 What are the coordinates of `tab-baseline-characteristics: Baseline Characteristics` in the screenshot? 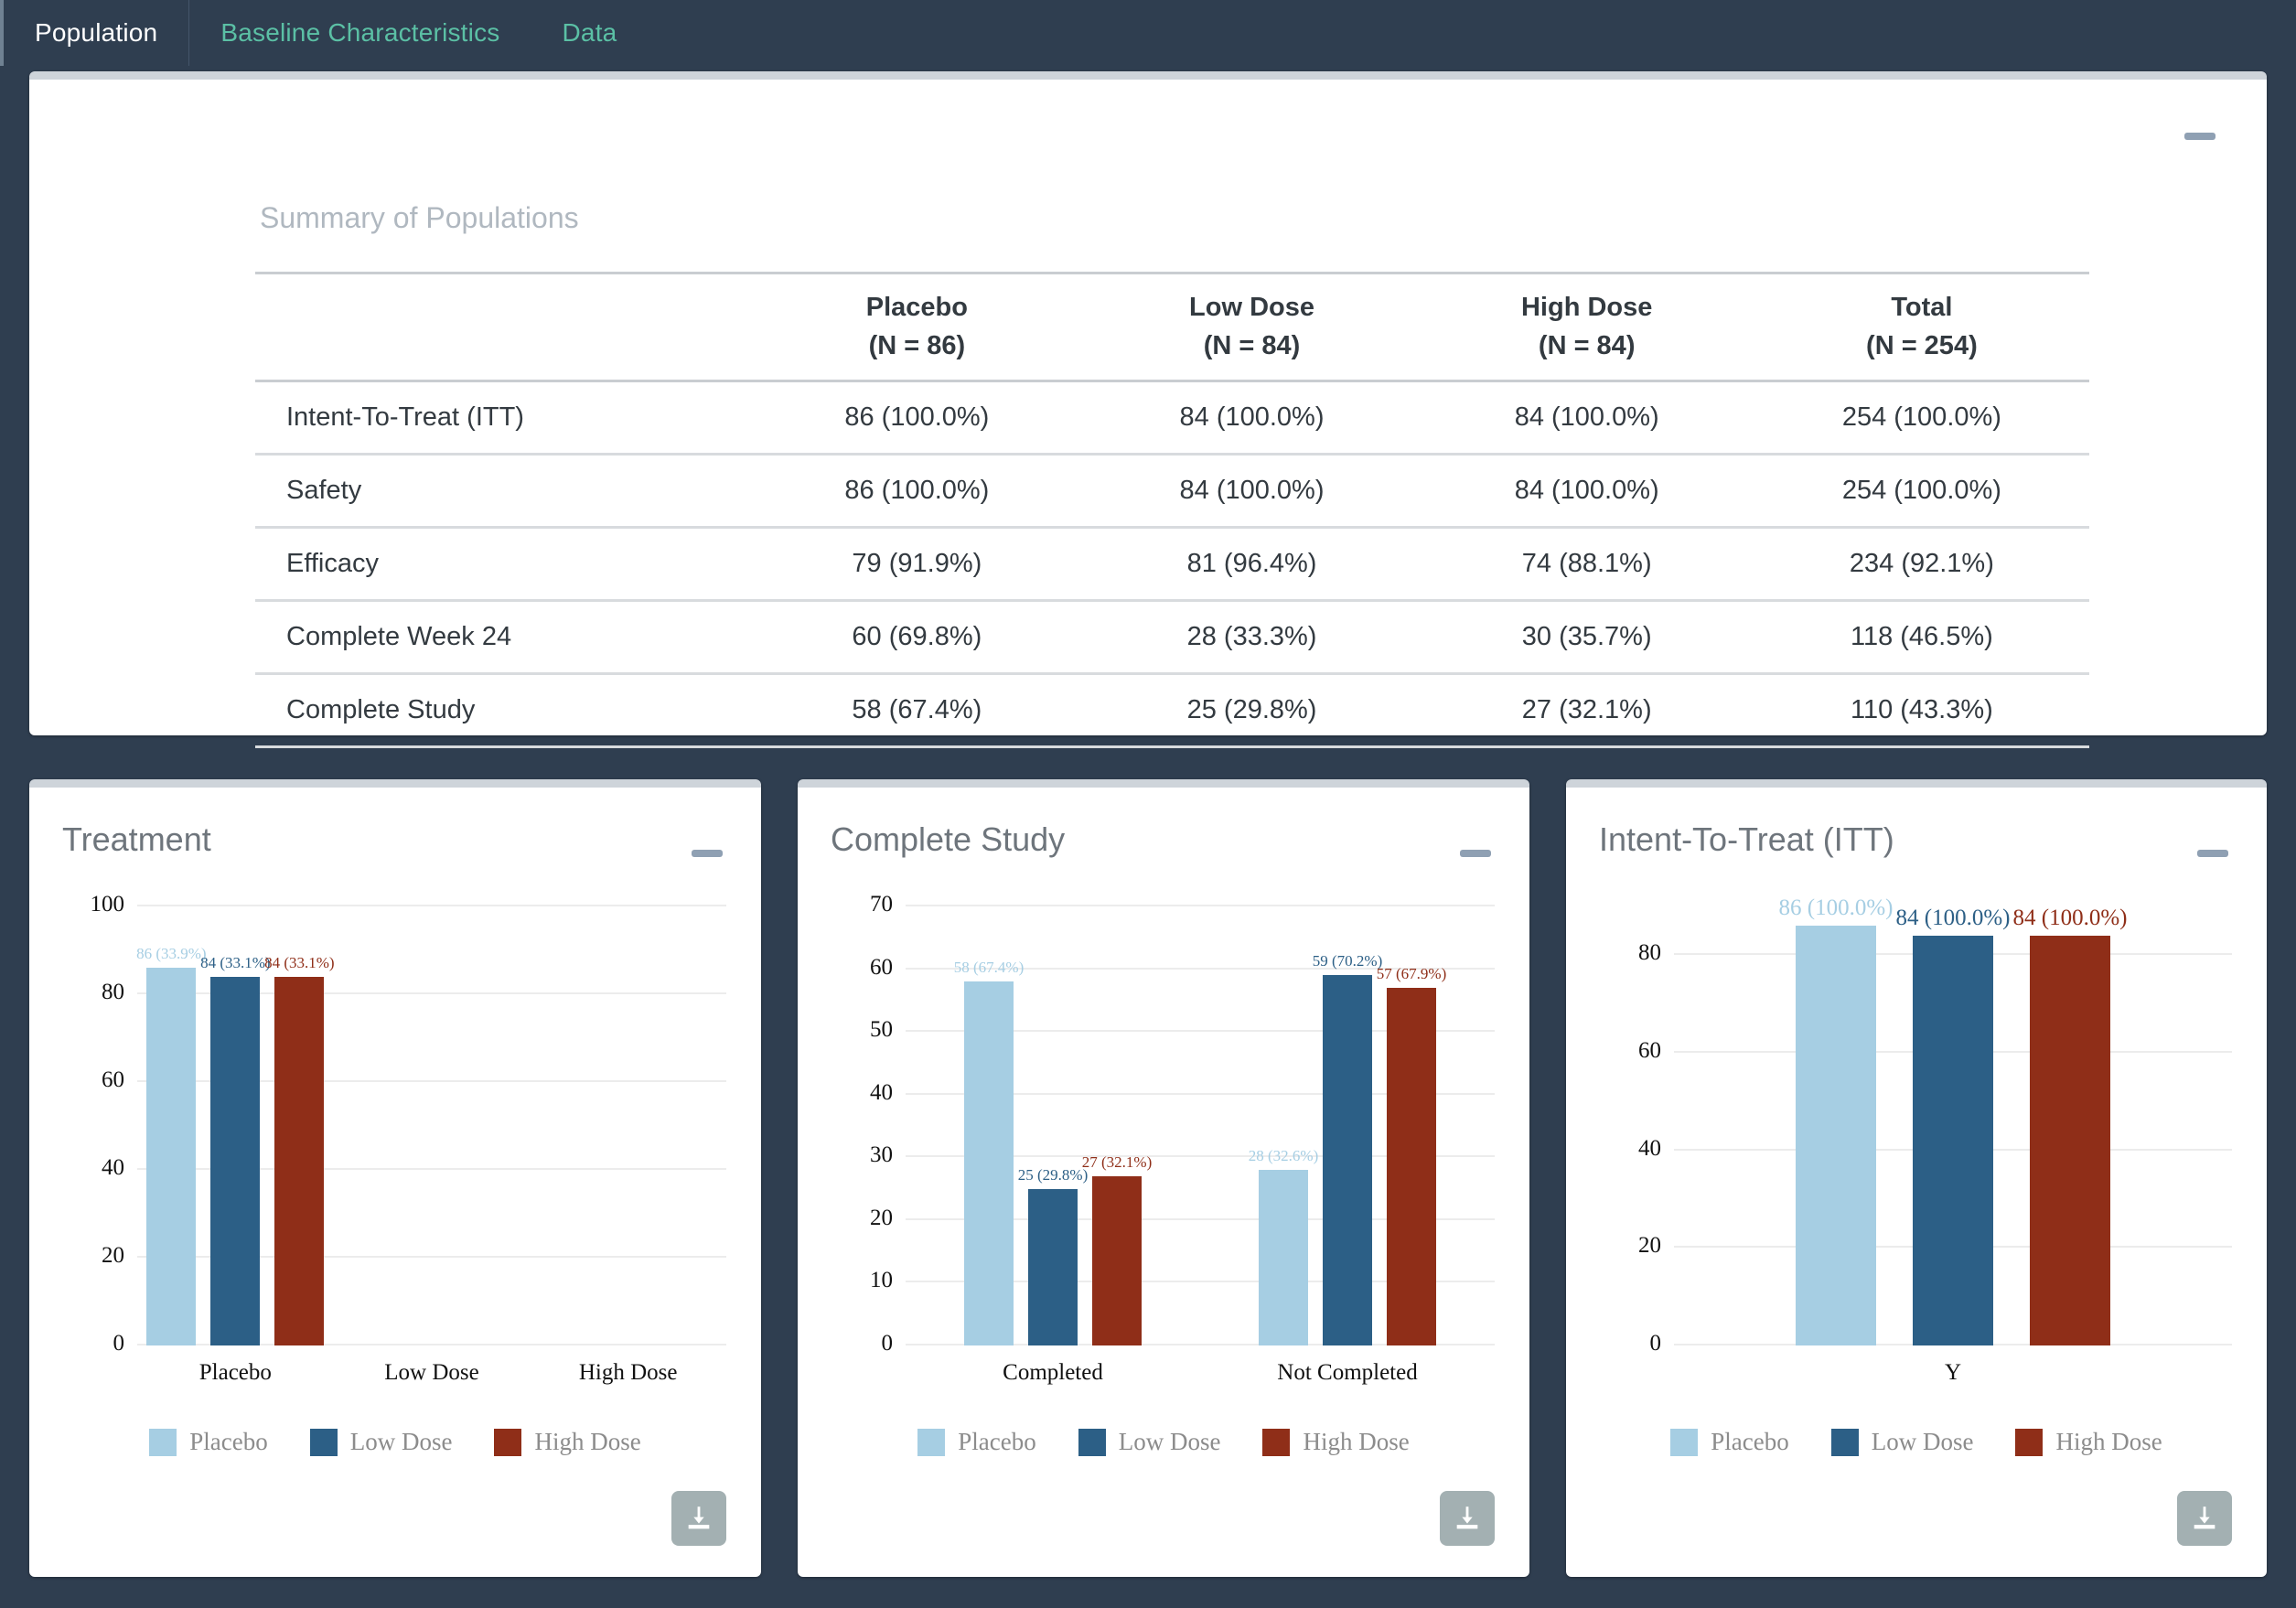 It's located at (360, 33).